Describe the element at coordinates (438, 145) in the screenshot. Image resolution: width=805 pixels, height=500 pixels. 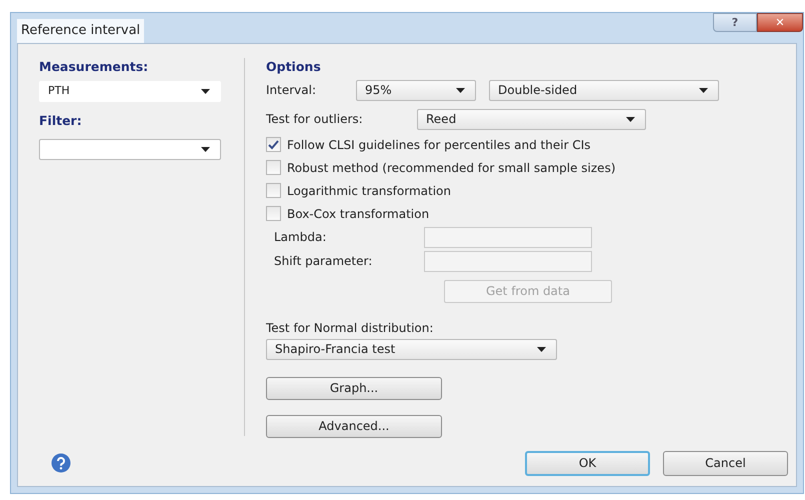
I see `checkbox-label: Follow CLSI guidelines for percentiles and their CIs` at that location.